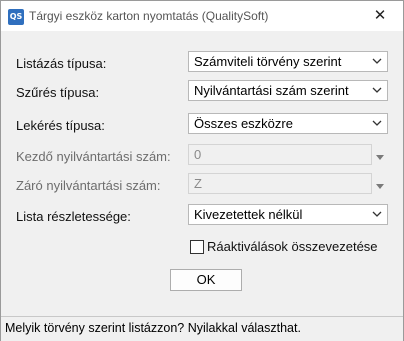 The height and width of the screenshot is (341, 404). Describe the element at coordinates (93, 156) in the screenshot. I see `kezdo-nyilvantartasi-szam-label: Kezdő nyilvántartási szám:` at that location.